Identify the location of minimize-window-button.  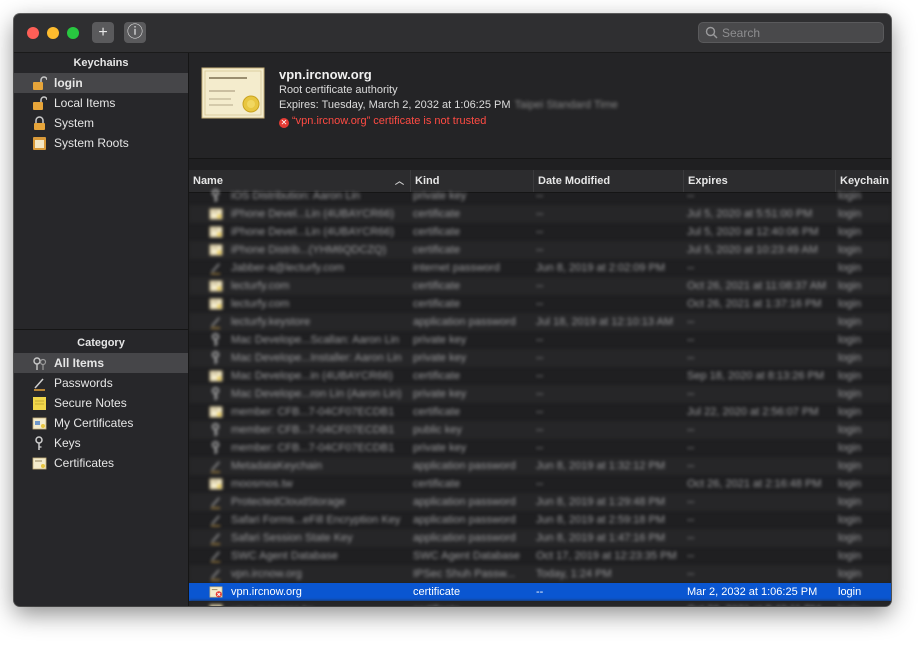
(53, 33).